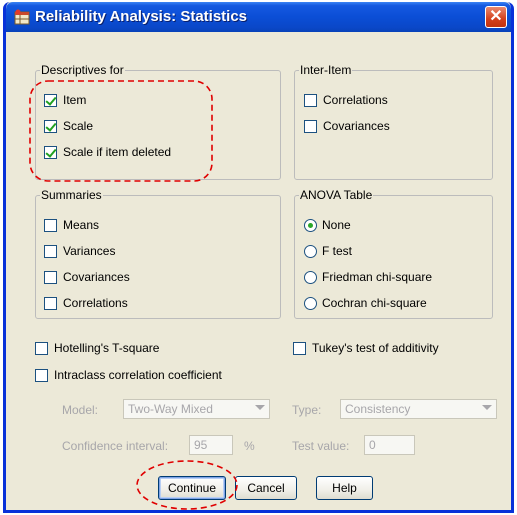  I want to click on title-bar: Reliability Analysis: Statistics ✕, so click(258, 17).